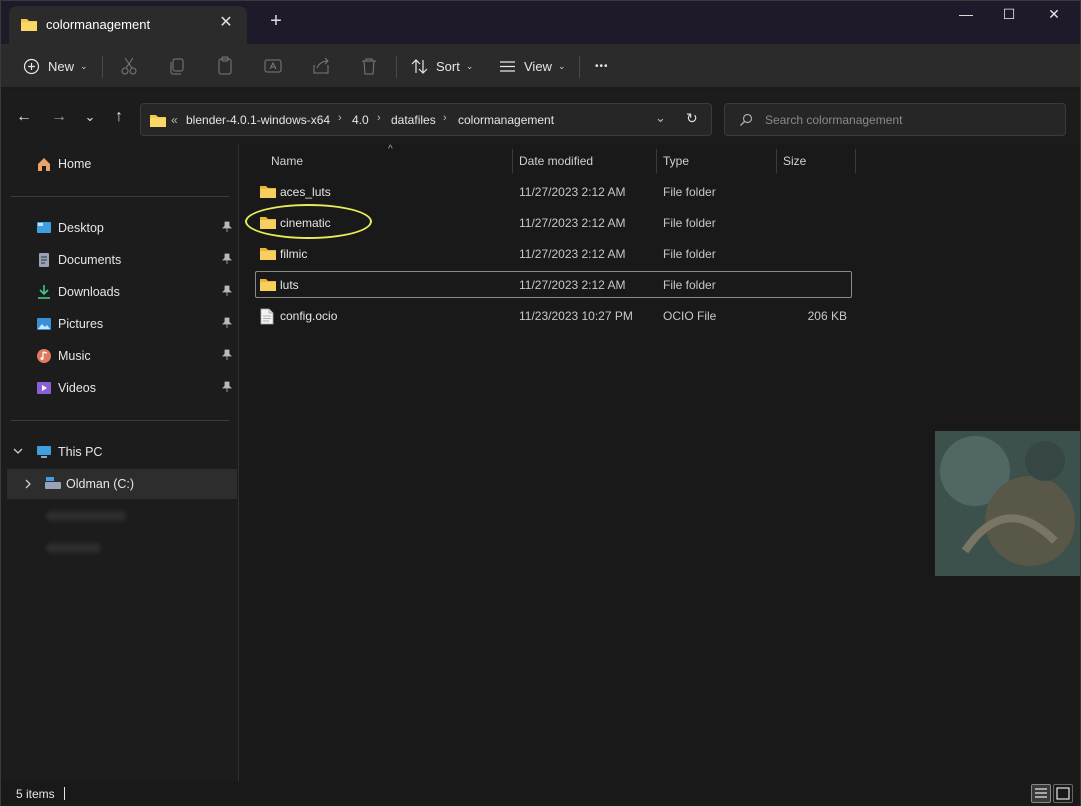  I want to click on search-input, so click(910, 120).